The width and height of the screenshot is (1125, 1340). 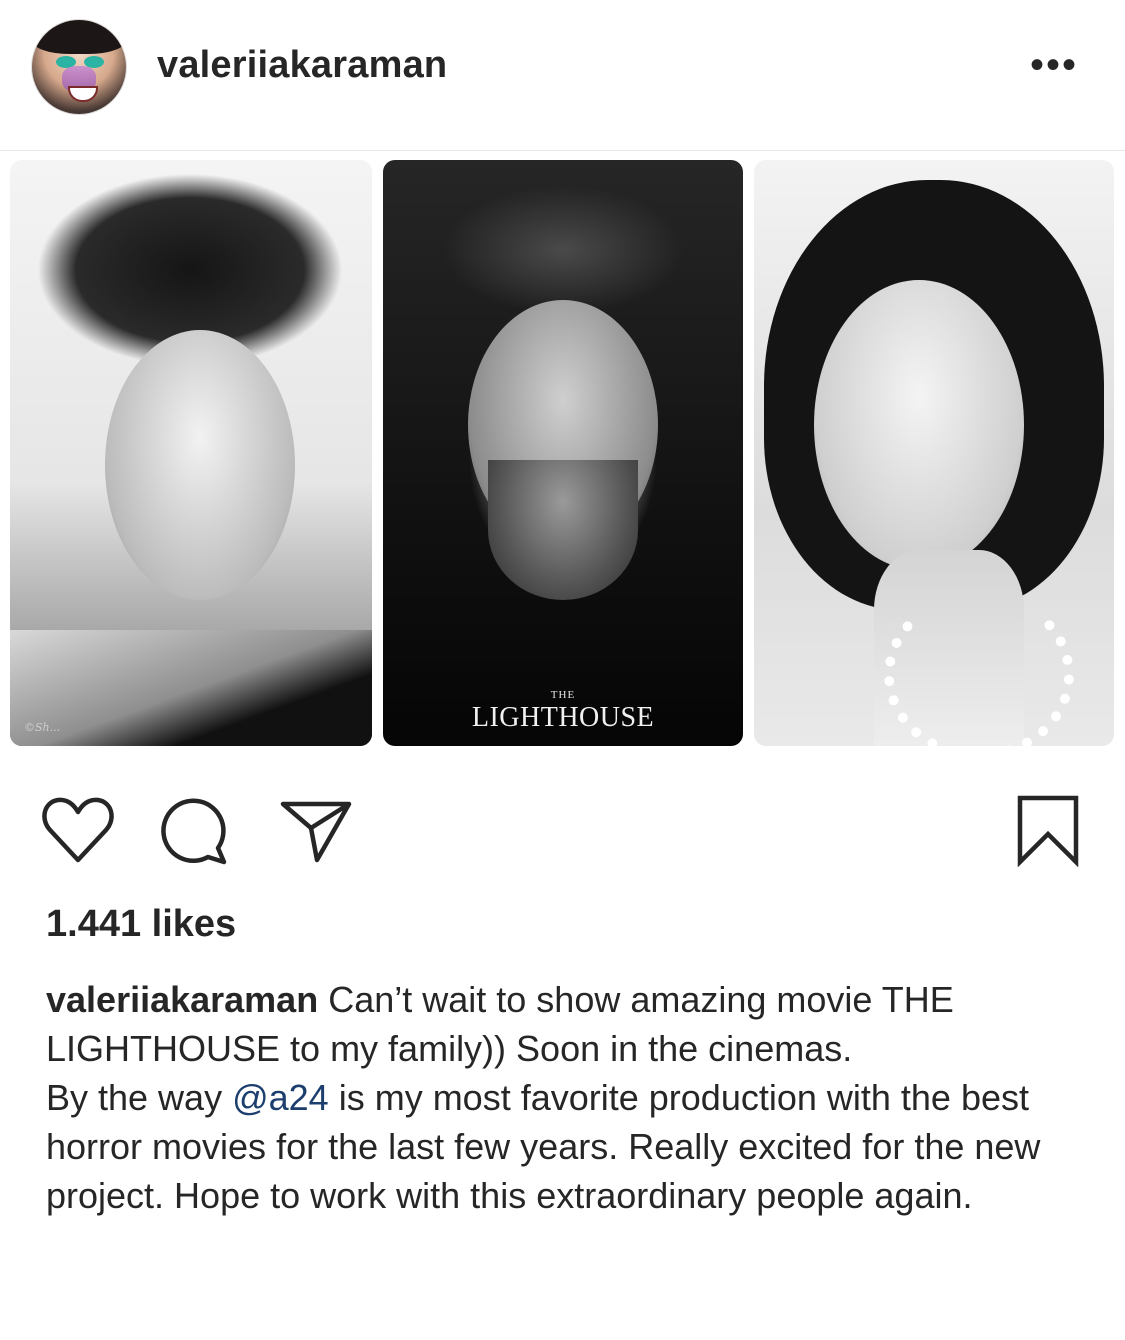 What do you see at coordinates (182, 999) in the screenshot?
I see `caption-username: valeriiakaraman` at bounding box center [182, 999].